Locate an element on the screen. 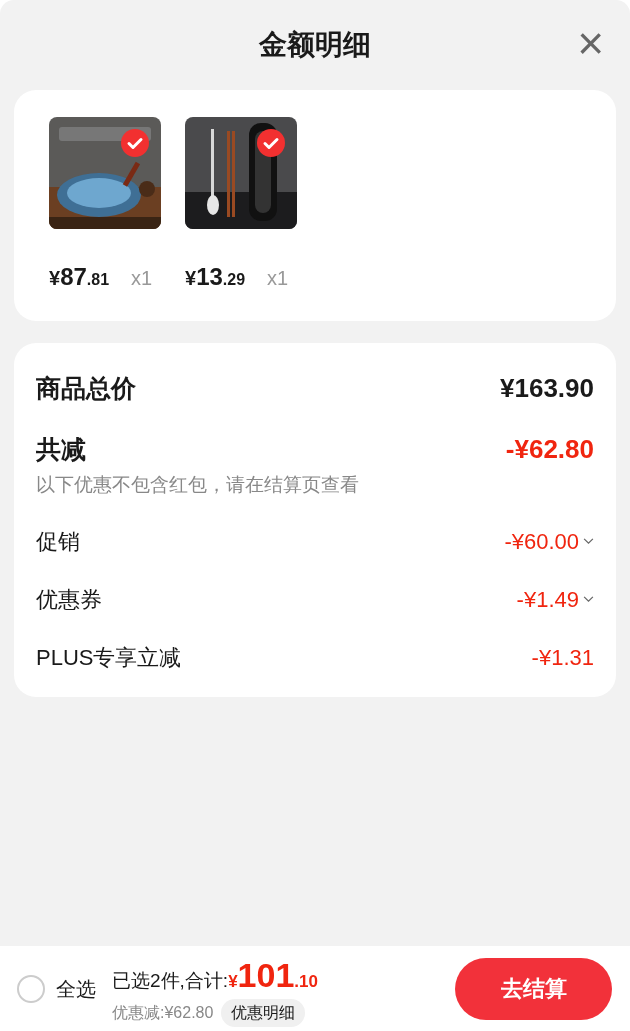 This screenshot has width=630, height=1031. discount-item-label: 促销 is located at coordinates (58, 541).